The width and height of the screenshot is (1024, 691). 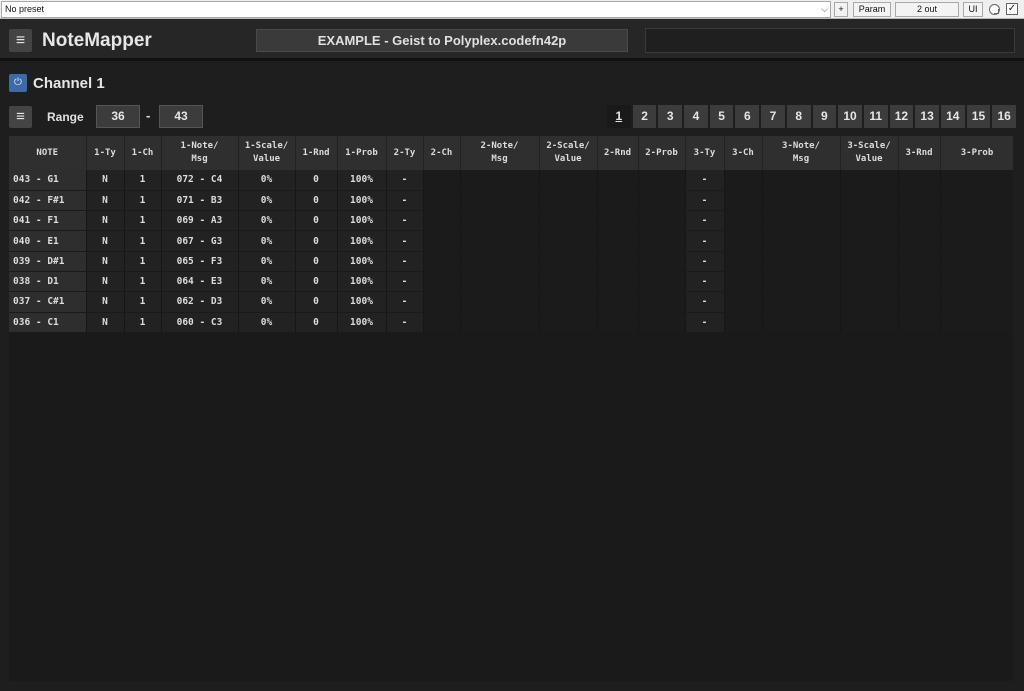 What do you see at coordinates (416, 9) in the screenshot?
I see `preset-select: No preset ⌵` at bounding box center [416, 9].